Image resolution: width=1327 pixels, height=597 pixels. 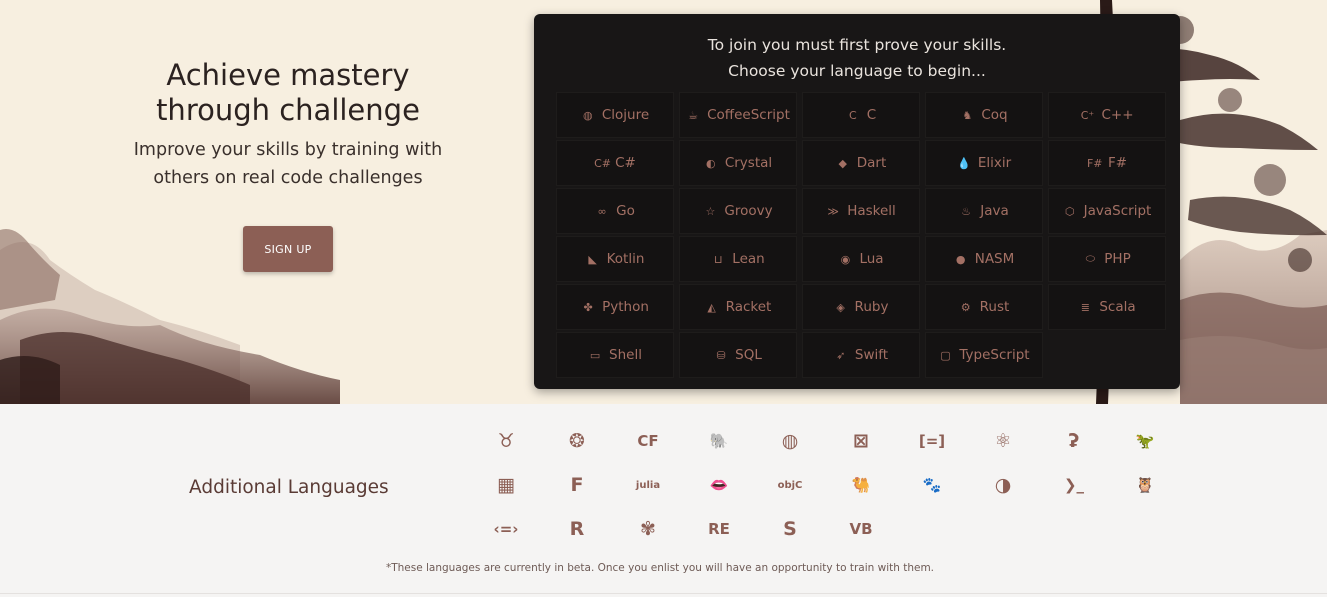 What do you see at coordinates (625, 115) in the screenshot?
I see `language-label: Clojure` at bounding box center [625, 115].